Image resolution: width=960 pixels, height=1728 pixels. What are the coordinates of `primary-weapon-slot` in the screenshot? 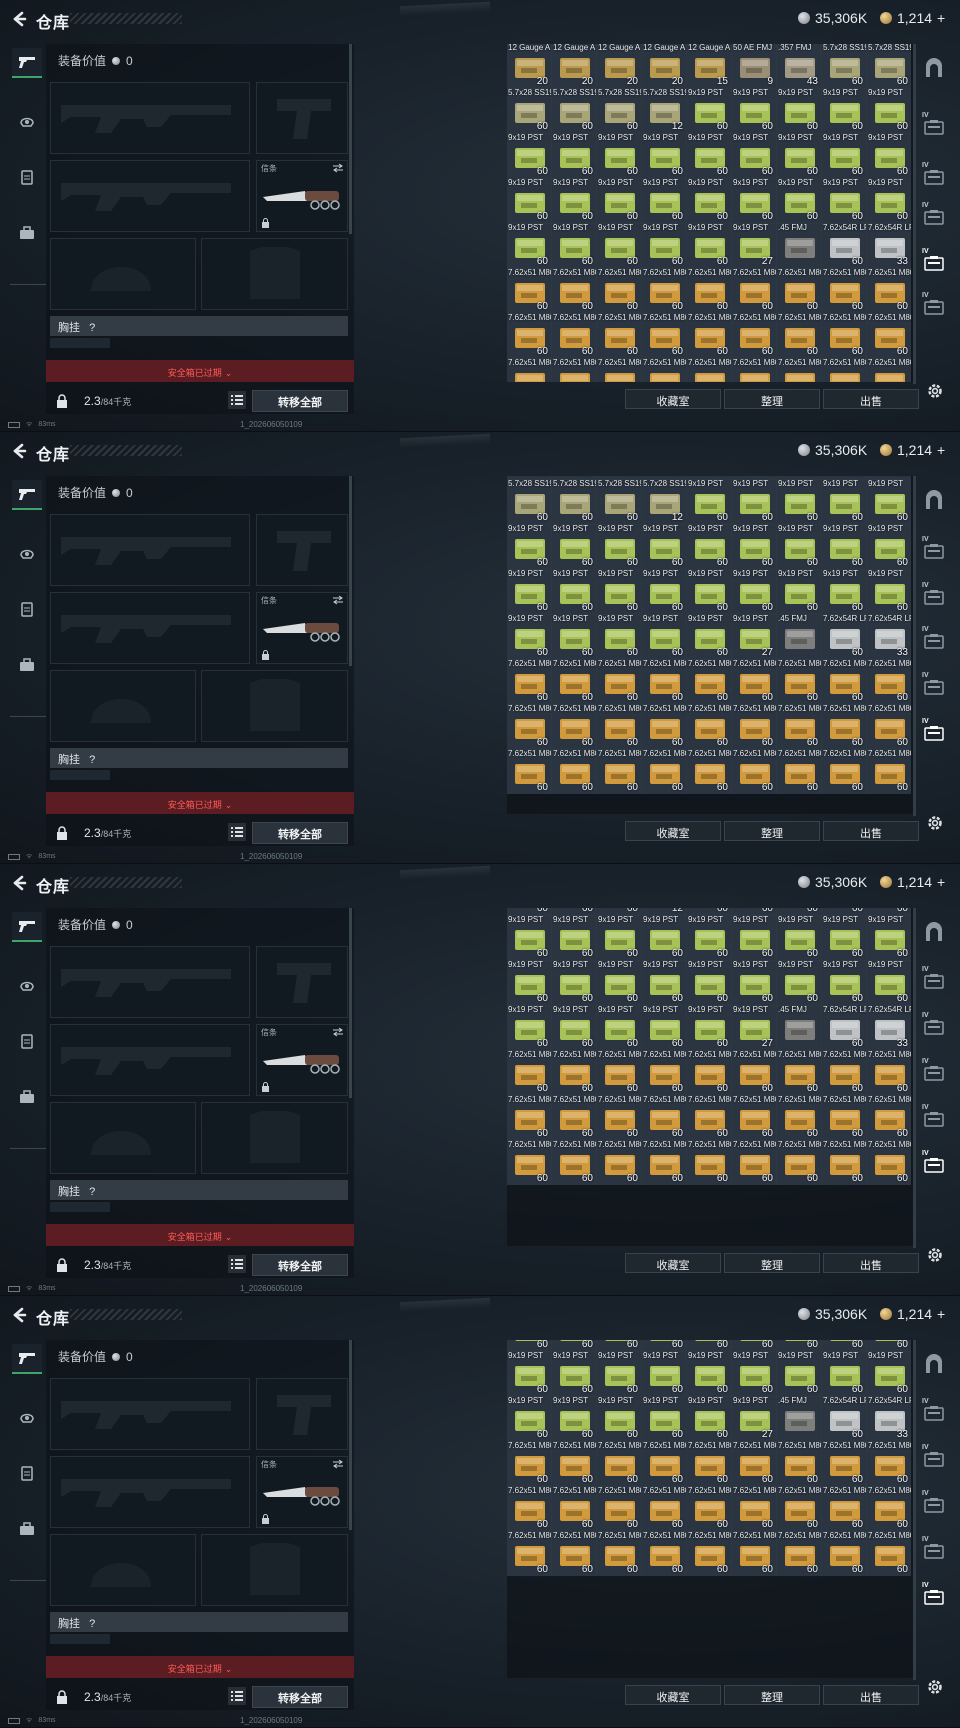 It's located at (150, 1414).